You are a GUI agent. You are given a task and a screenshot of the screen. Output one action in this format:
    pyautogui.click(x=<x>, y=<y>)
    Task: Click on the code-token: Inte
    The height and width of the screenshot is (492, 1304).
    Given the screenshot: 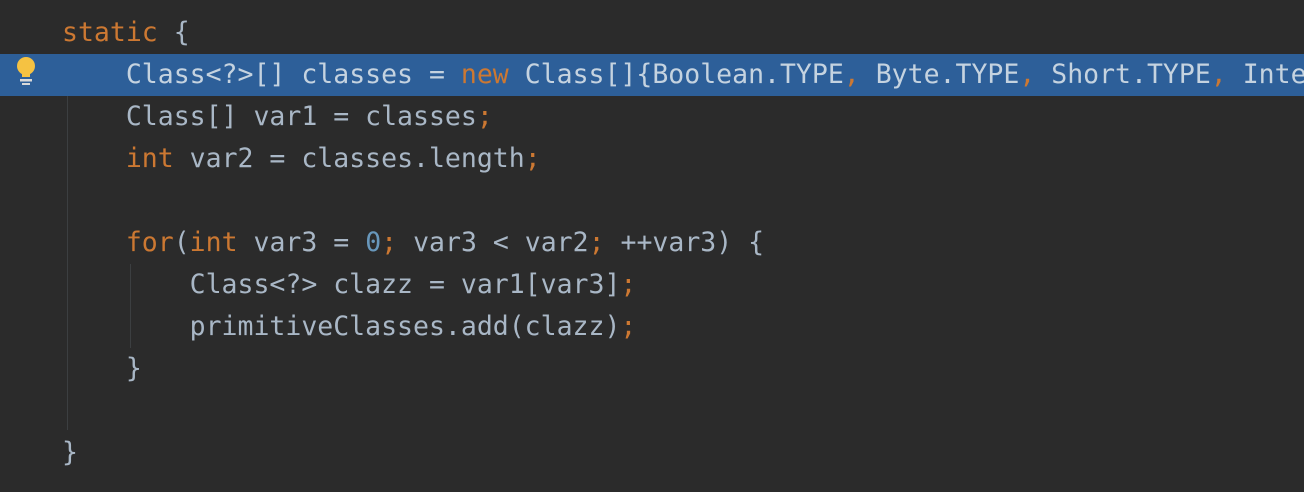 What is the action you would take?
    pyautogui.click(x=1265, y=74)
    